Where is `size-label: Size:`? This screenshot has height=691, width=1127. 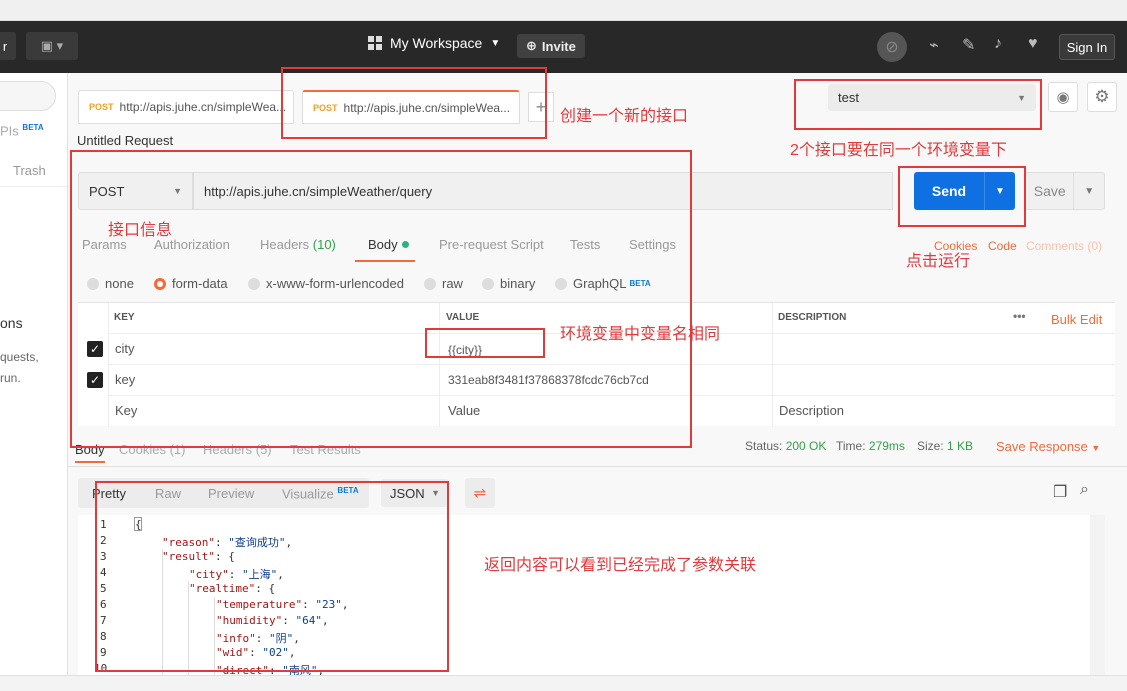
size-label: Size: is located at coordinates (930, 446).